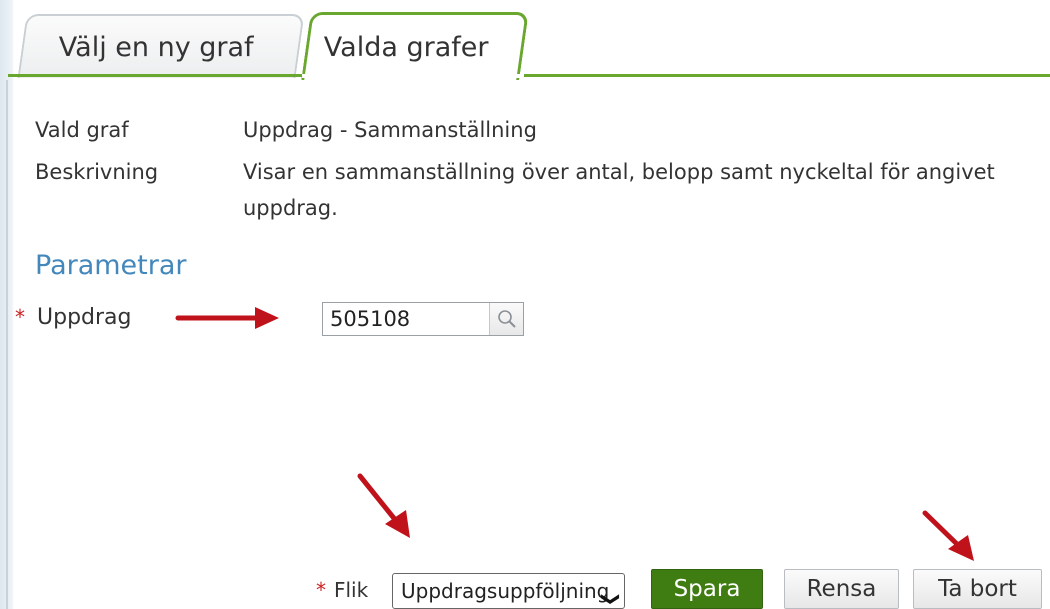  Describe the element at coordinates (841, 589) in the screenshot. I see `clear-button: Rensa` at that location.